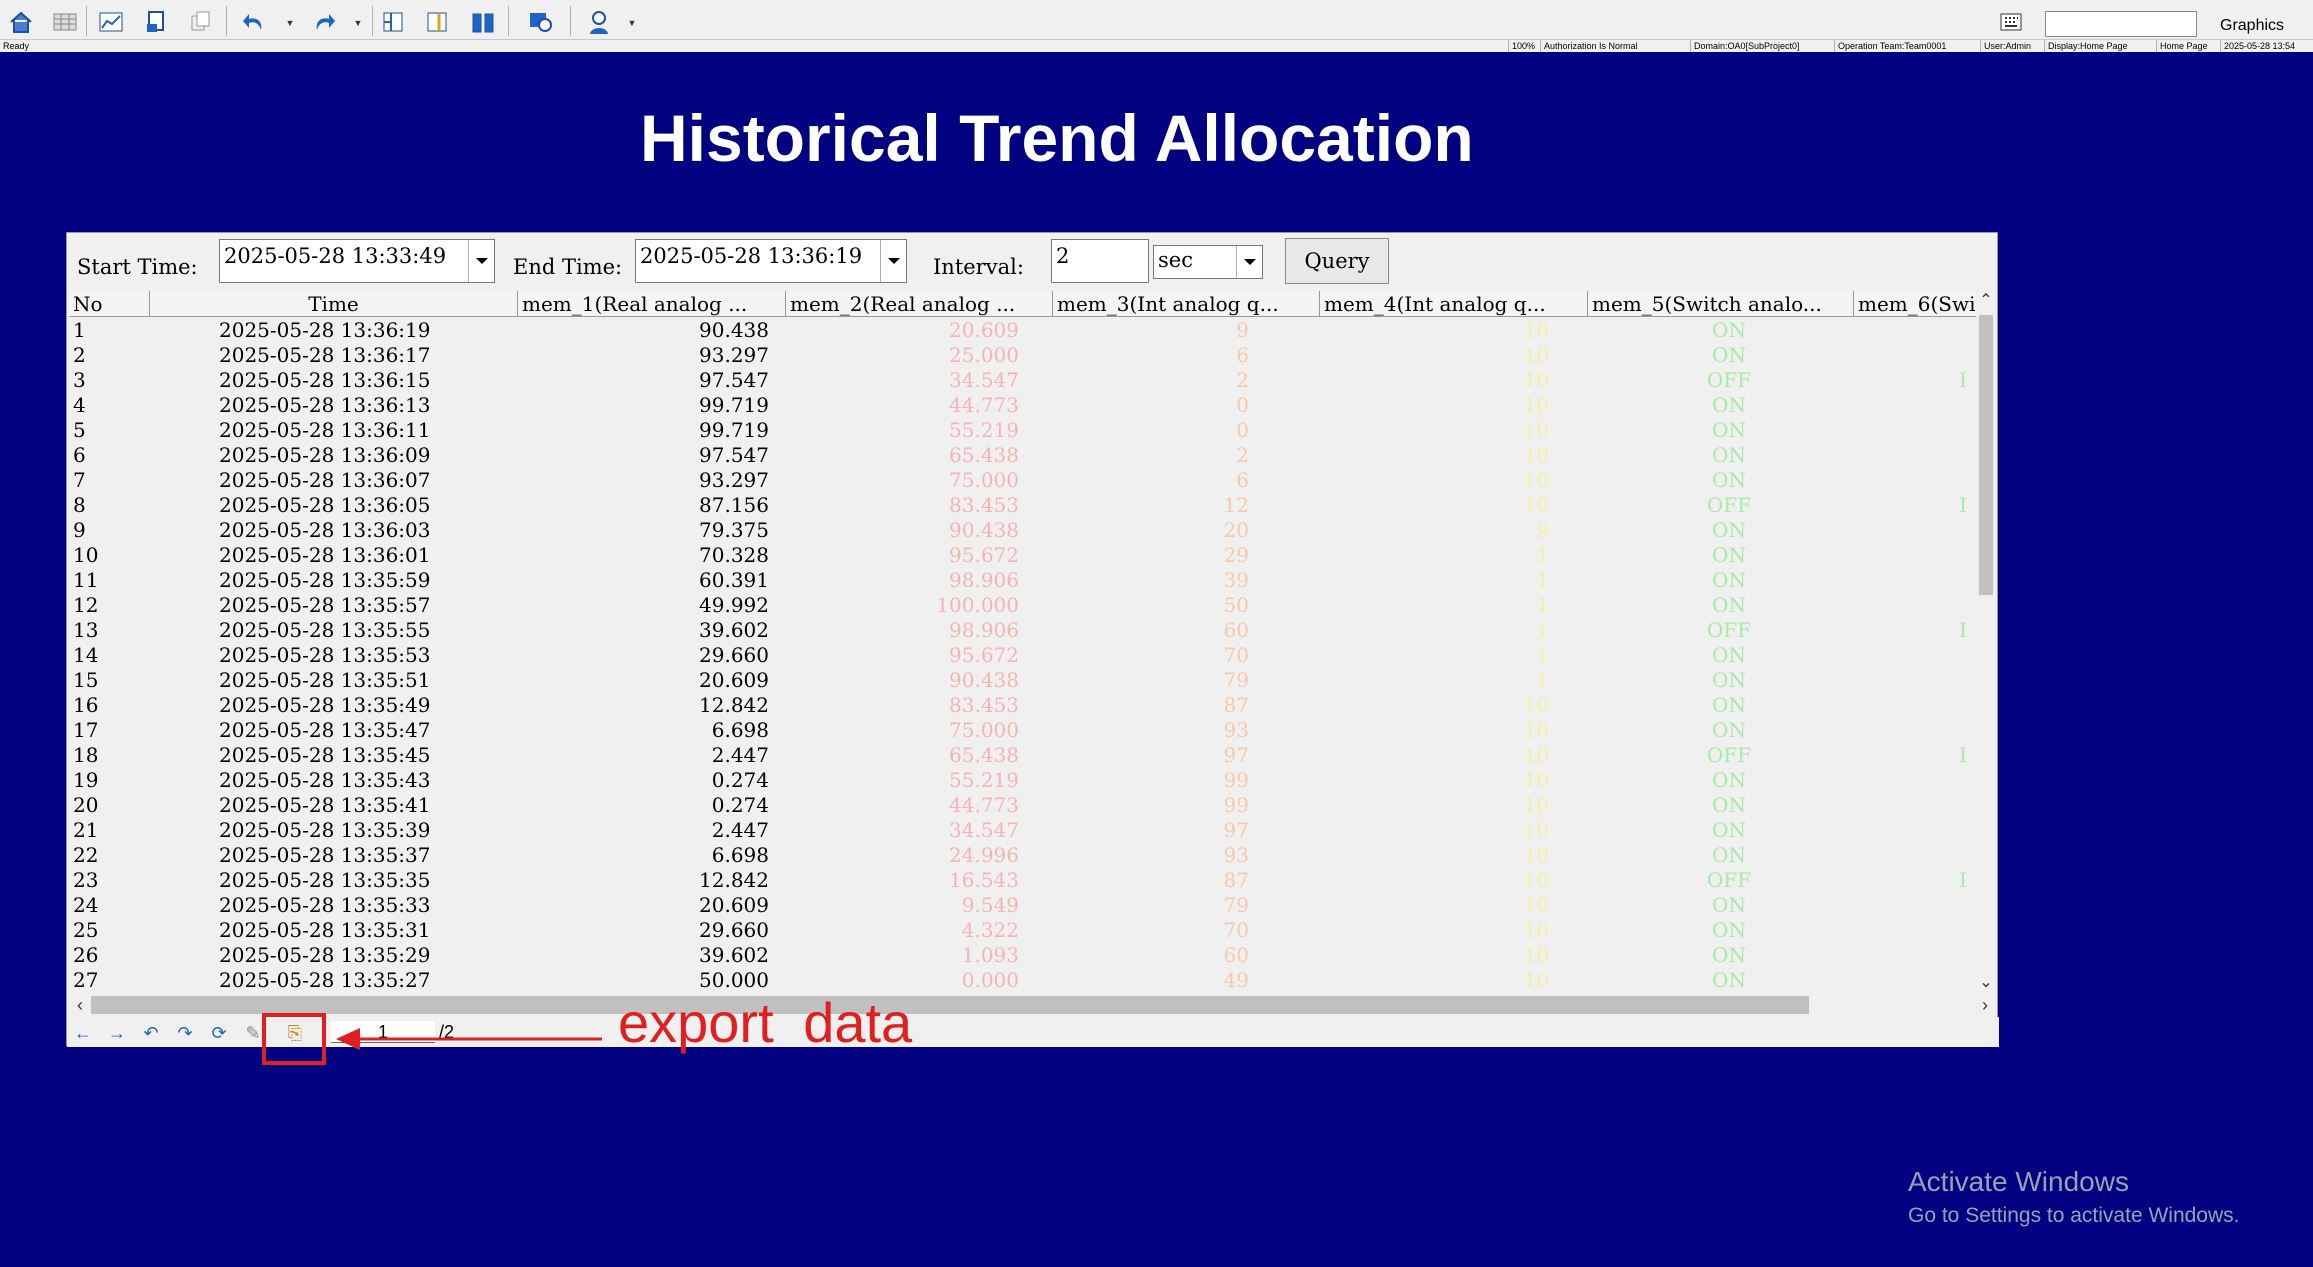 This screenshot has width=2313, height=1267. Describe the element at coordinates (325, 830) in the screenshot. I see `table-cell-time: 2025-05-28 13:35:39` at that location.